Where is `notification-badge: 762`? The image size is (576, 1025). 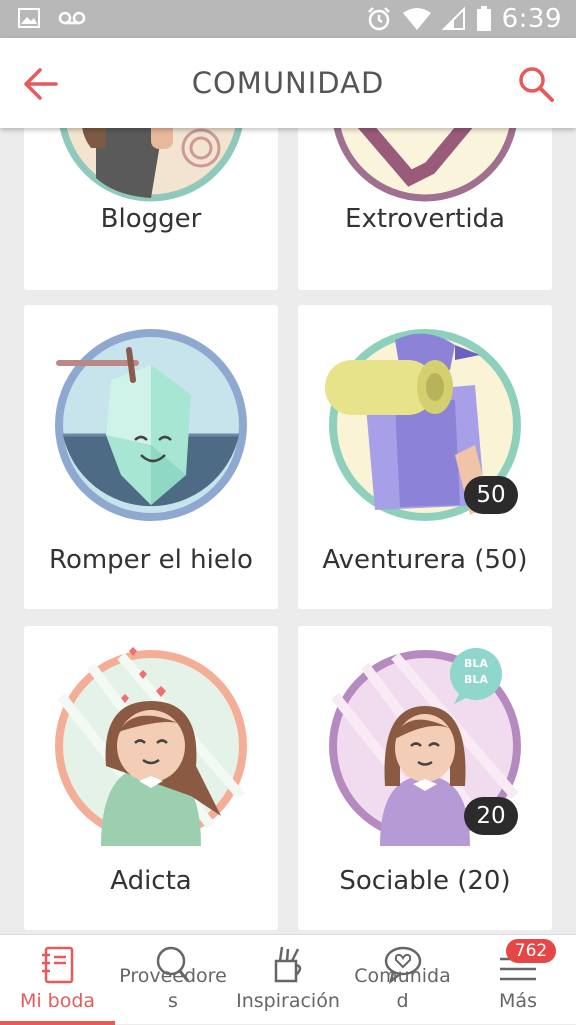 notification-badge: 762 is located at coordinates (531, 951).